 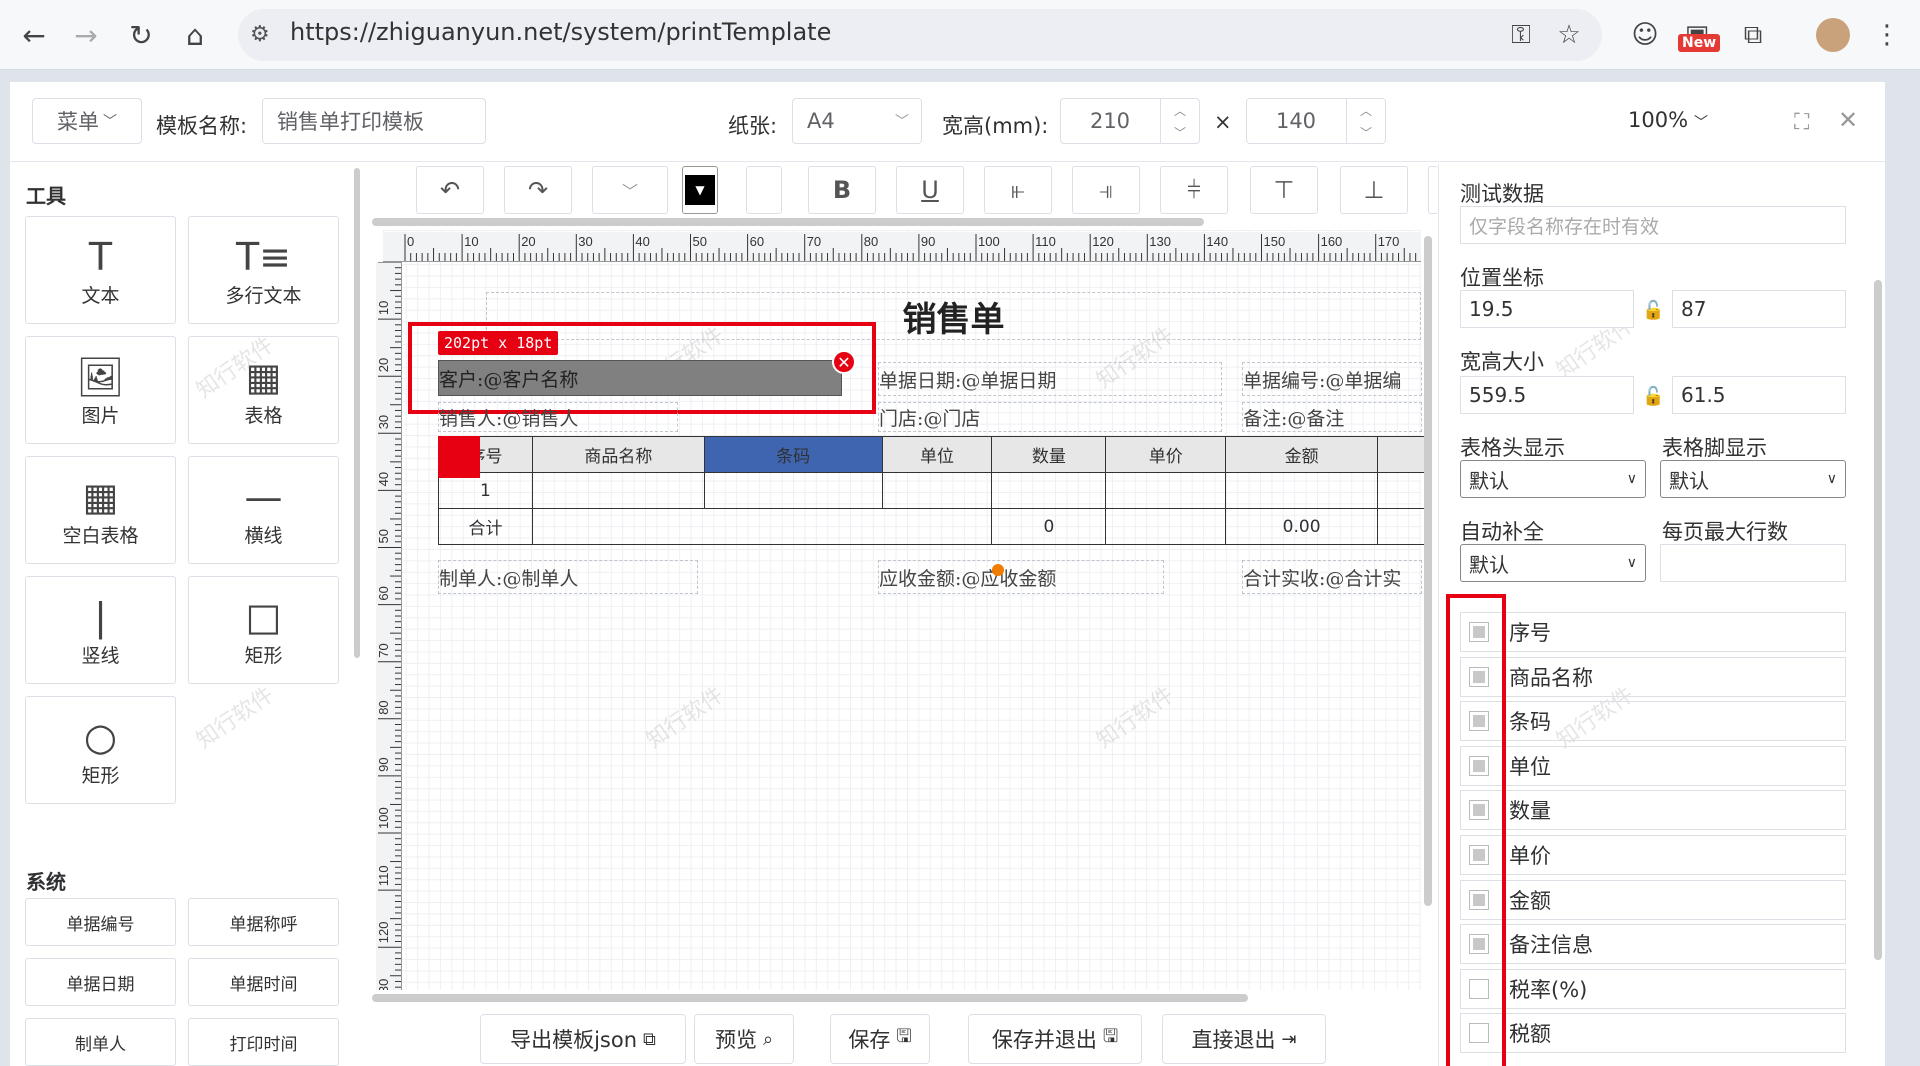 I want to click on tool-image: 🖼 图片, so click(x=100, y=390).